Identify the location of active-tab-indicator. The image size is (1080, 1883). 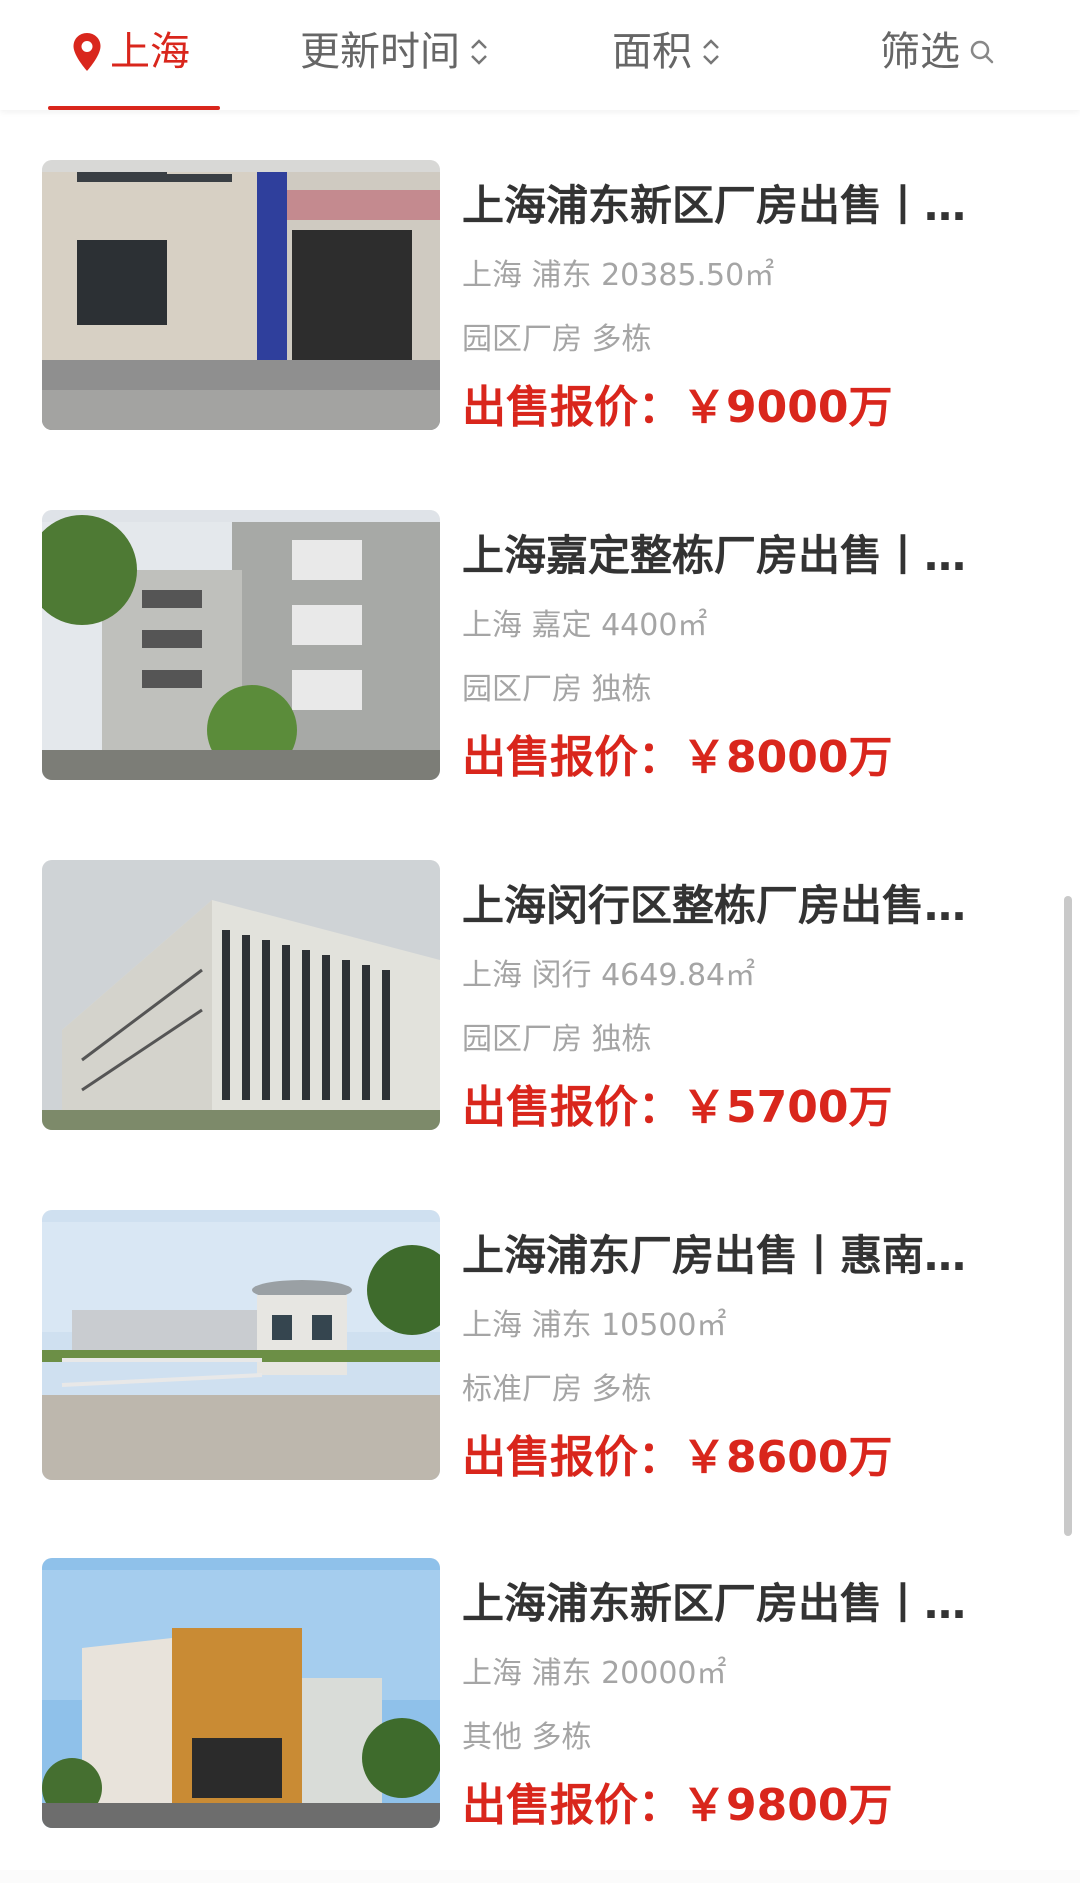
(134, 108).